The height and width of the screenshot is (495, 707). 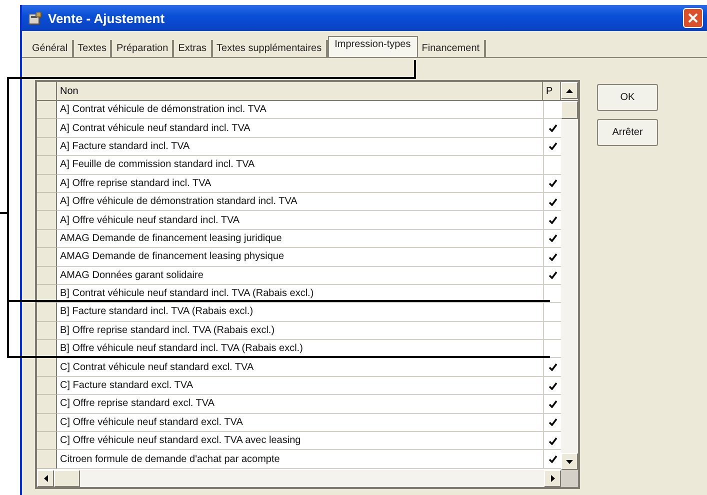 What do you see at coordinates (35, 18) in the screenshot?
I see `window-icon` at bounding box center [35, 18].